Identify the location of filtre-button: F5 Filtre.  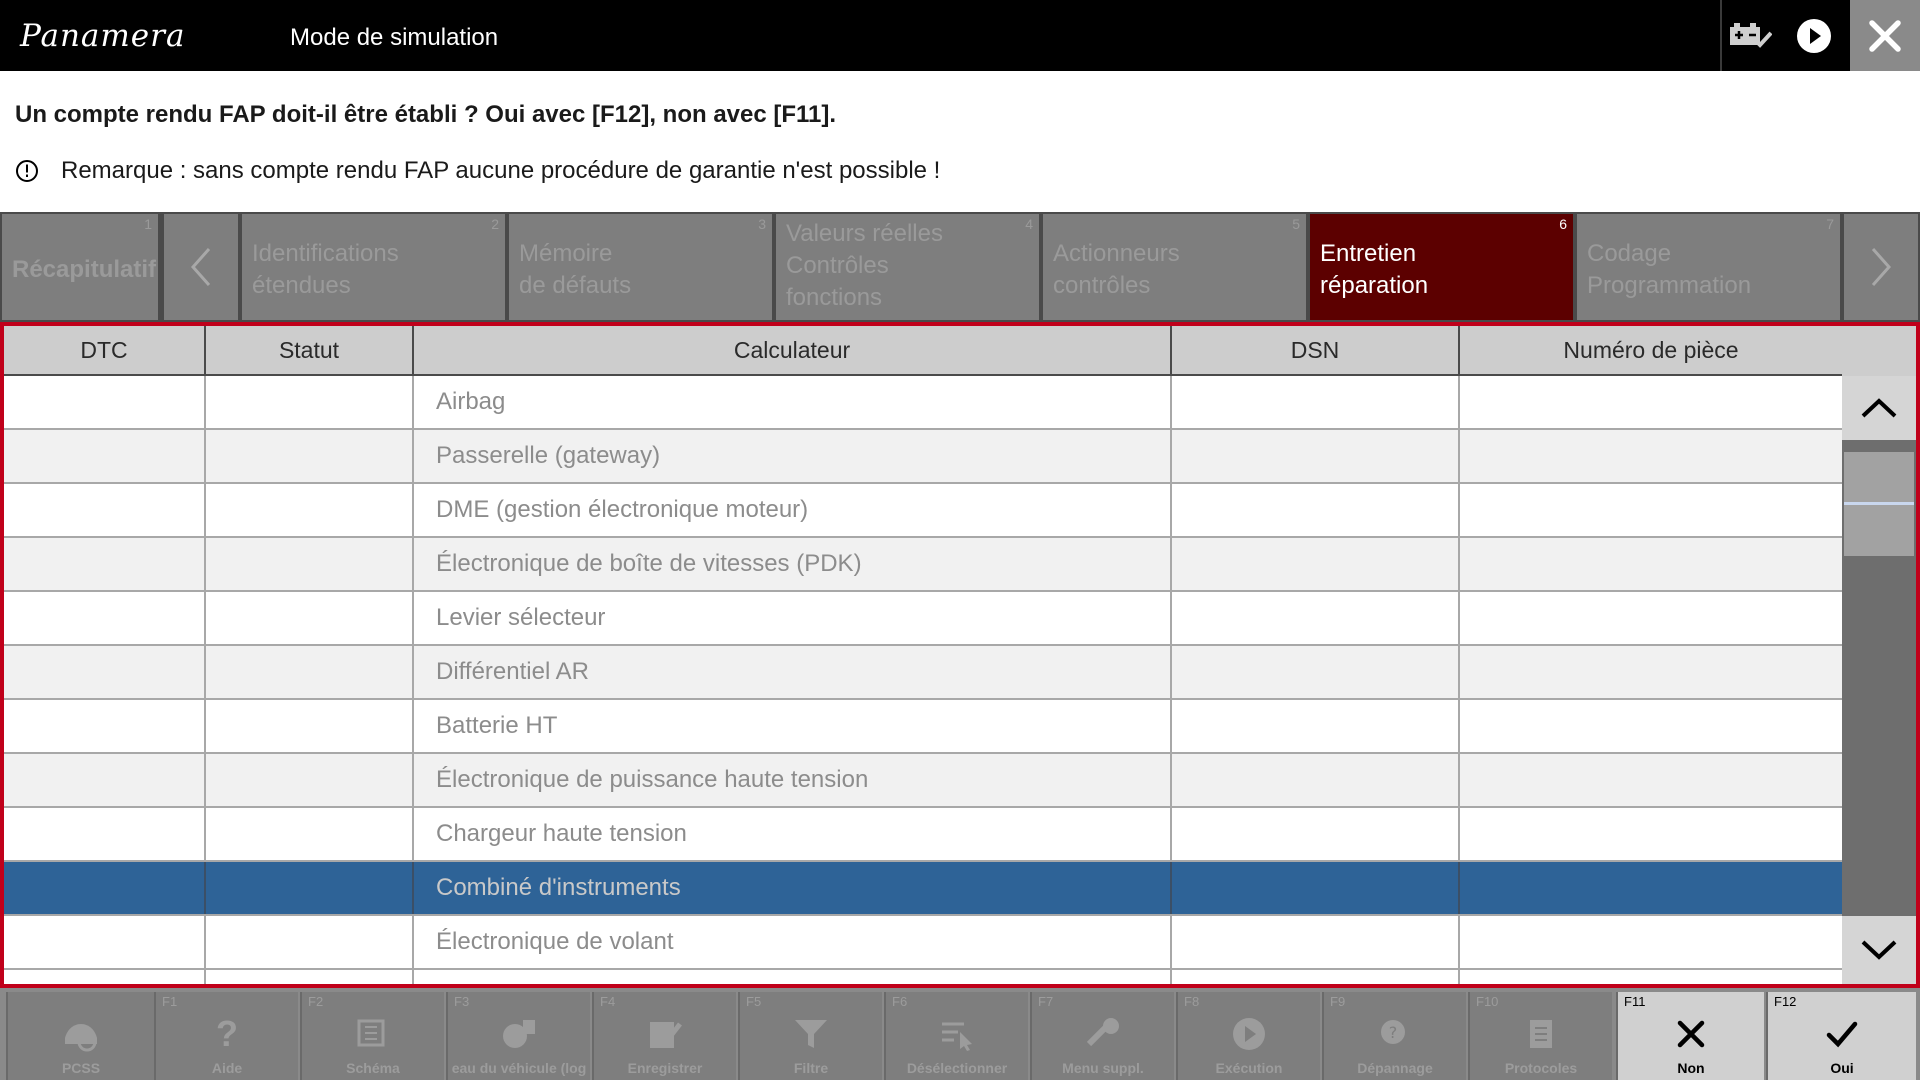
(810, 1036).